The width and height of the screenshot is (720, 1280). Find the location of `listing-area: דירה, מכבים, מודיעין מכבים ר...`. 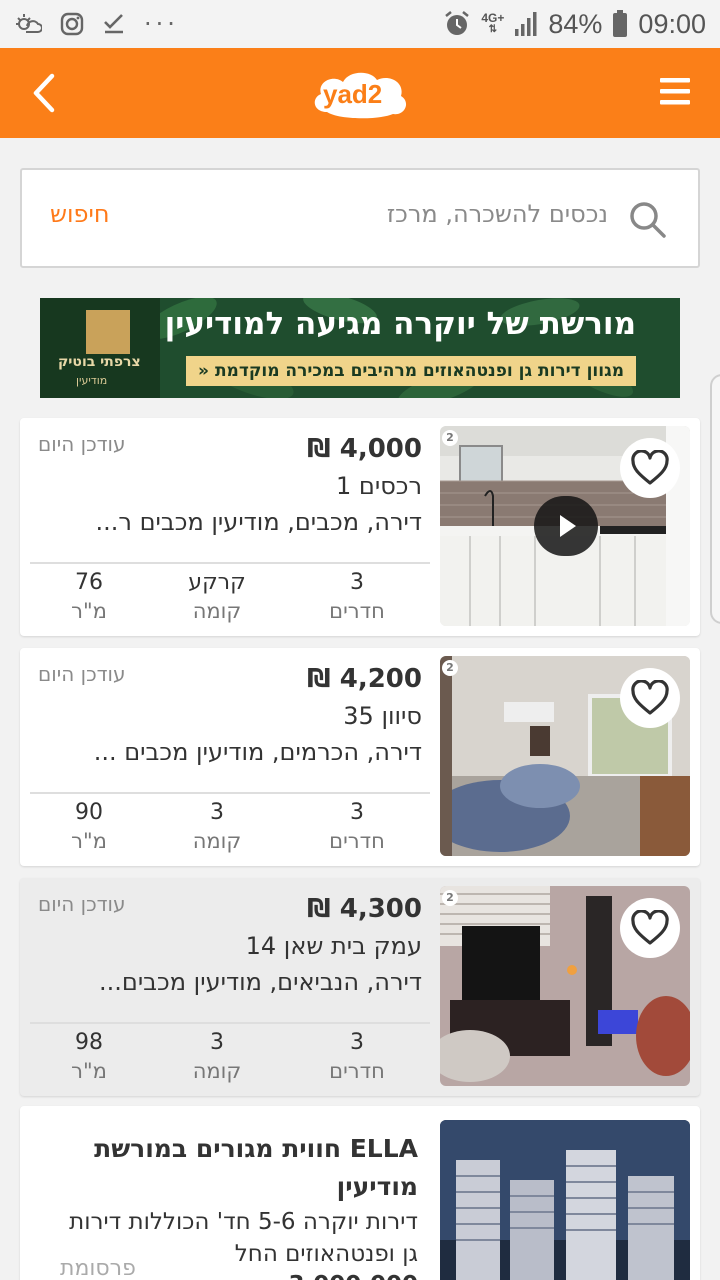

listing-area: דירה, מכבים, מודיעין מכבים ר... is located at coordinates (258, 522).